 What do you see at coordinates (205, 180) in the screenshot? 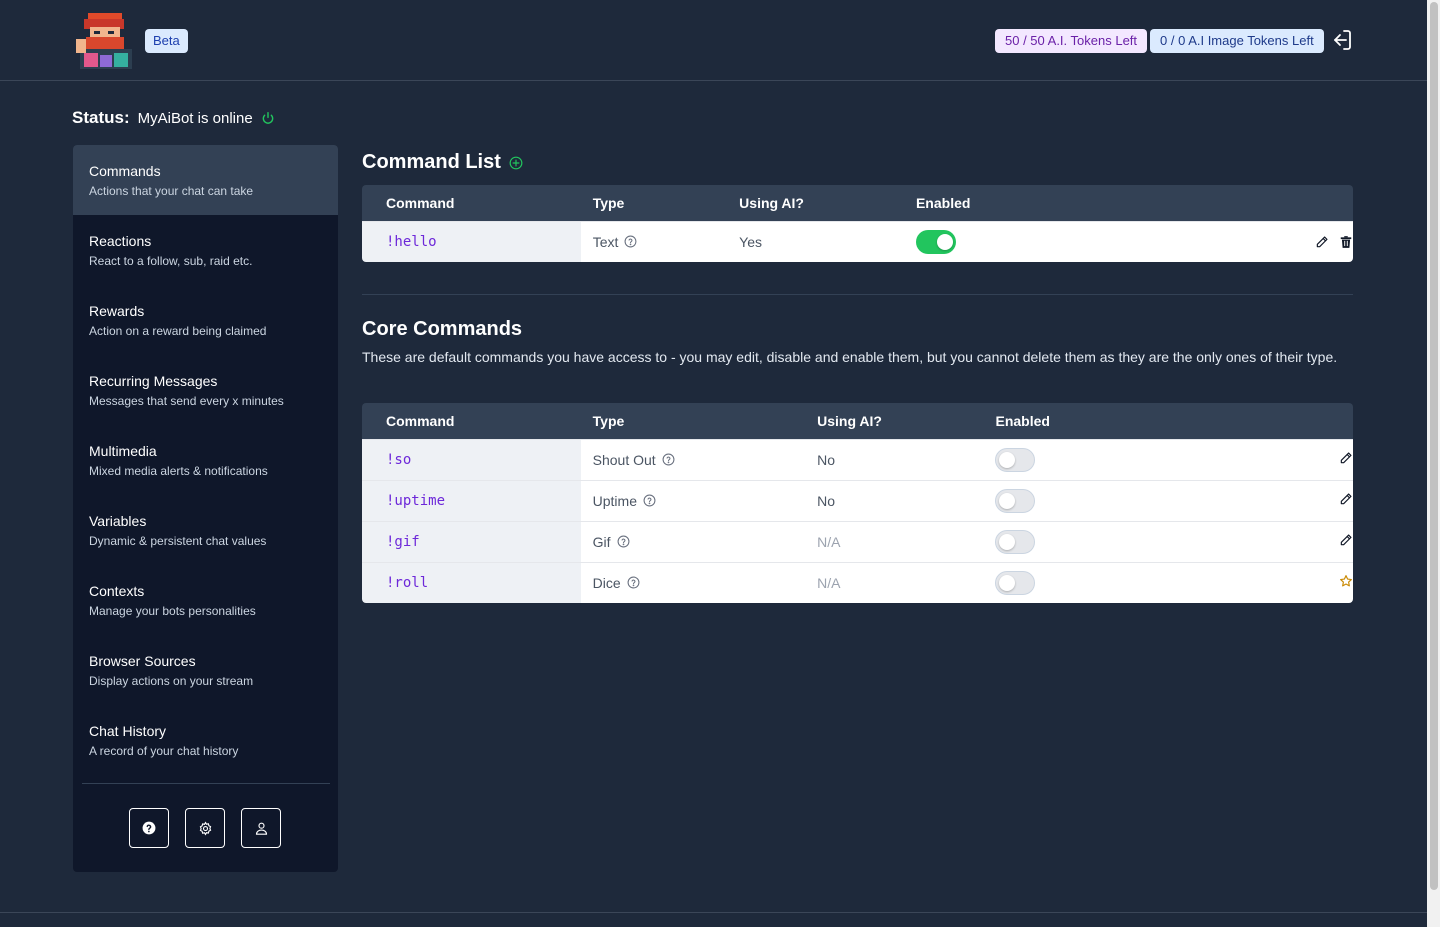
I see `sidebar-item-commands: Commands Actions that your chat can take` at bounding box center [205, 180].